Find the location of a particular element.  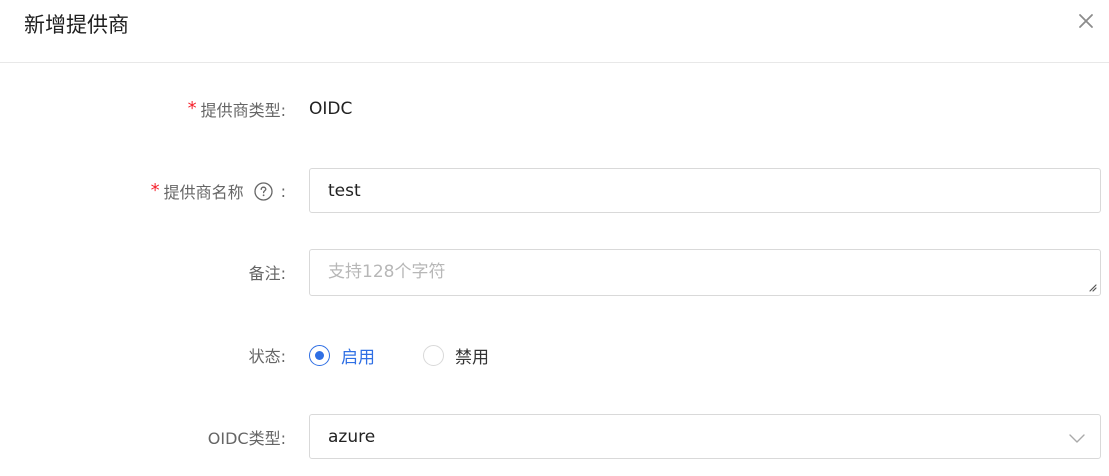

provider-type-label: * 提供商类型: is located at coordinates (237, 109).